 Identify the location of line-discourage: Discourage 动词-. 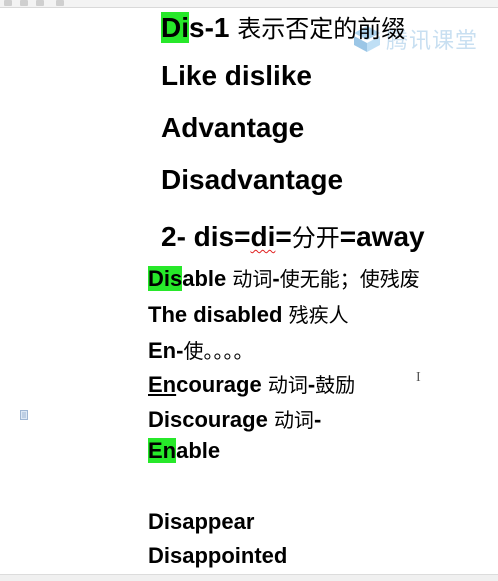
(234, 418).